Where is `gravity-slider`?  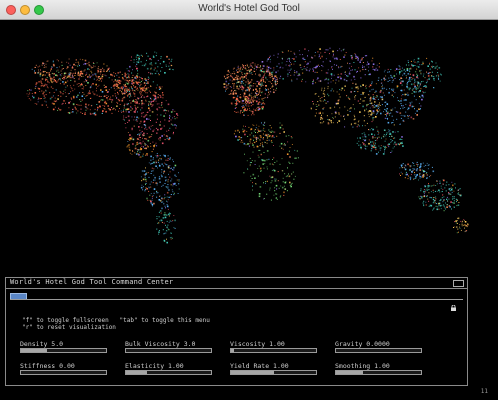
gravity-slider is located at coordinates (378, 350).